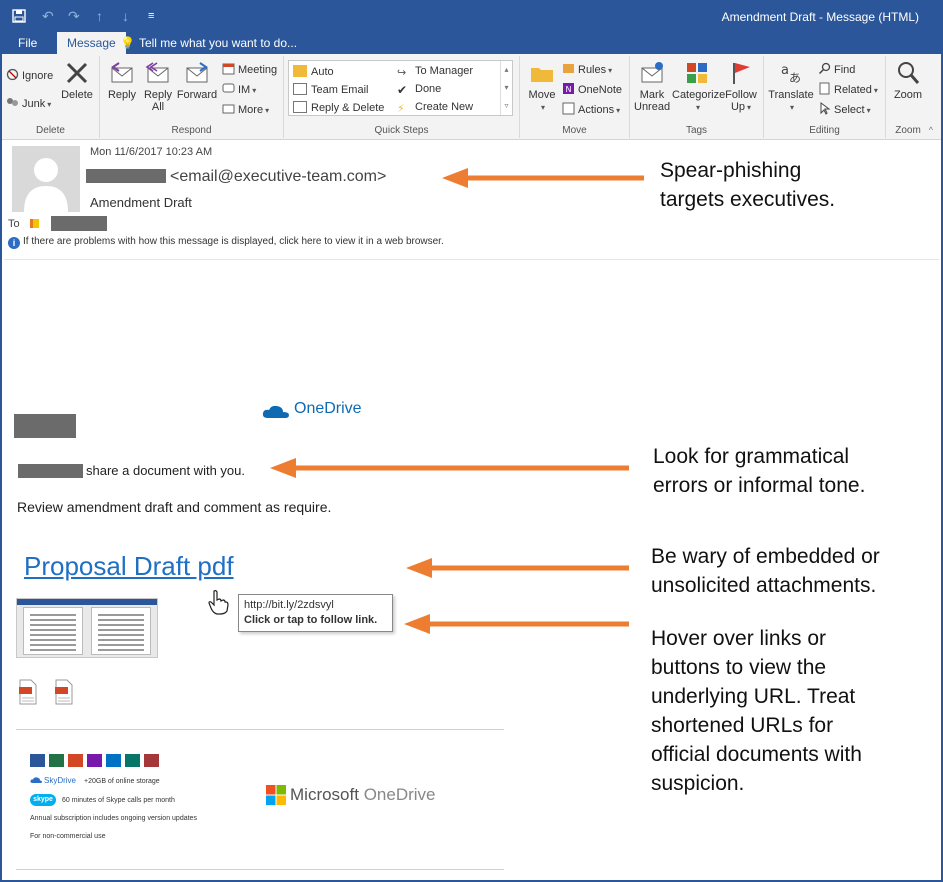 The height and width of the screenshot is (882, 943). What do you see at coordinates (330, 89) in the screenshot?
I see `quick-step-team-email: Team Email` at bounding box center [330, 89].